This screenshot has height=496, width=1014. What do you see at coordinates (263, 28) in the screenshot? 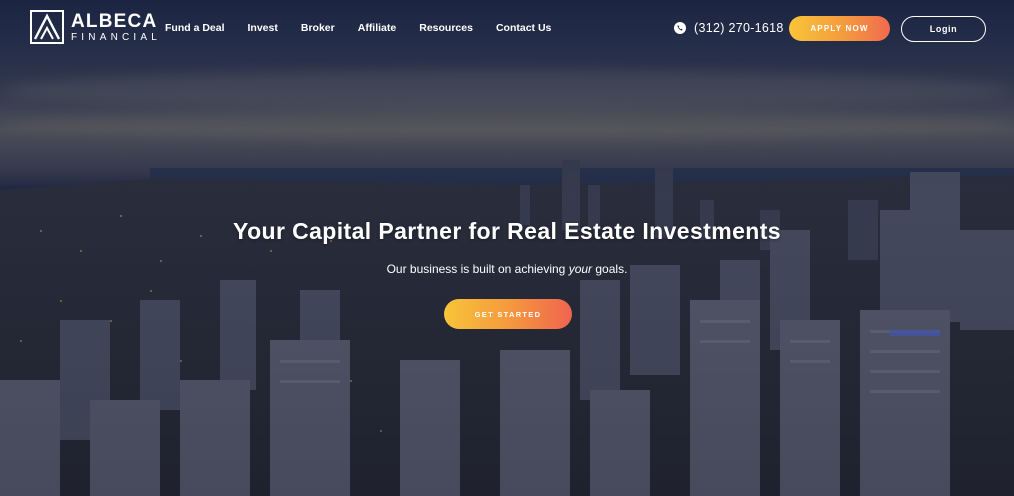
I see `nav-invest: Invest` at bounding box center [263, 28].